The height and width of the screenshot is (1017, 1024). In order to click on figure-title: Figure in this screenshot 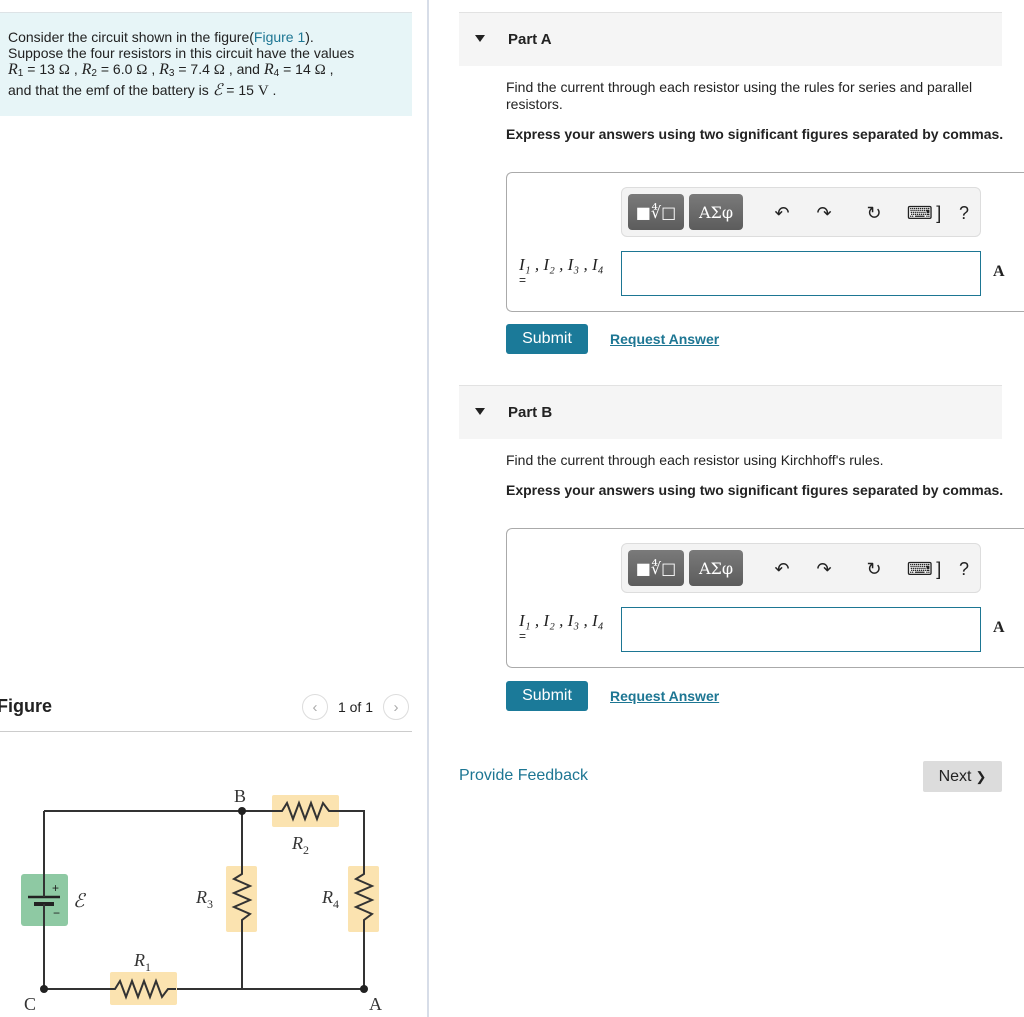, I will do `click(26, 706)`.